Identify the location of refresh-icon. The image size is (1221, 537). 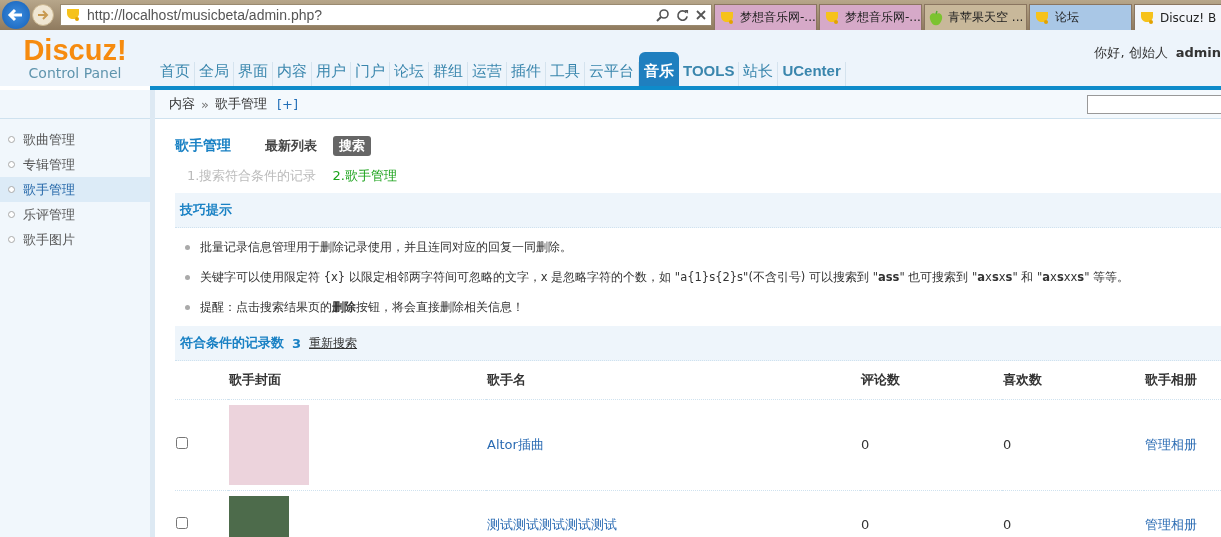
(682, 15).